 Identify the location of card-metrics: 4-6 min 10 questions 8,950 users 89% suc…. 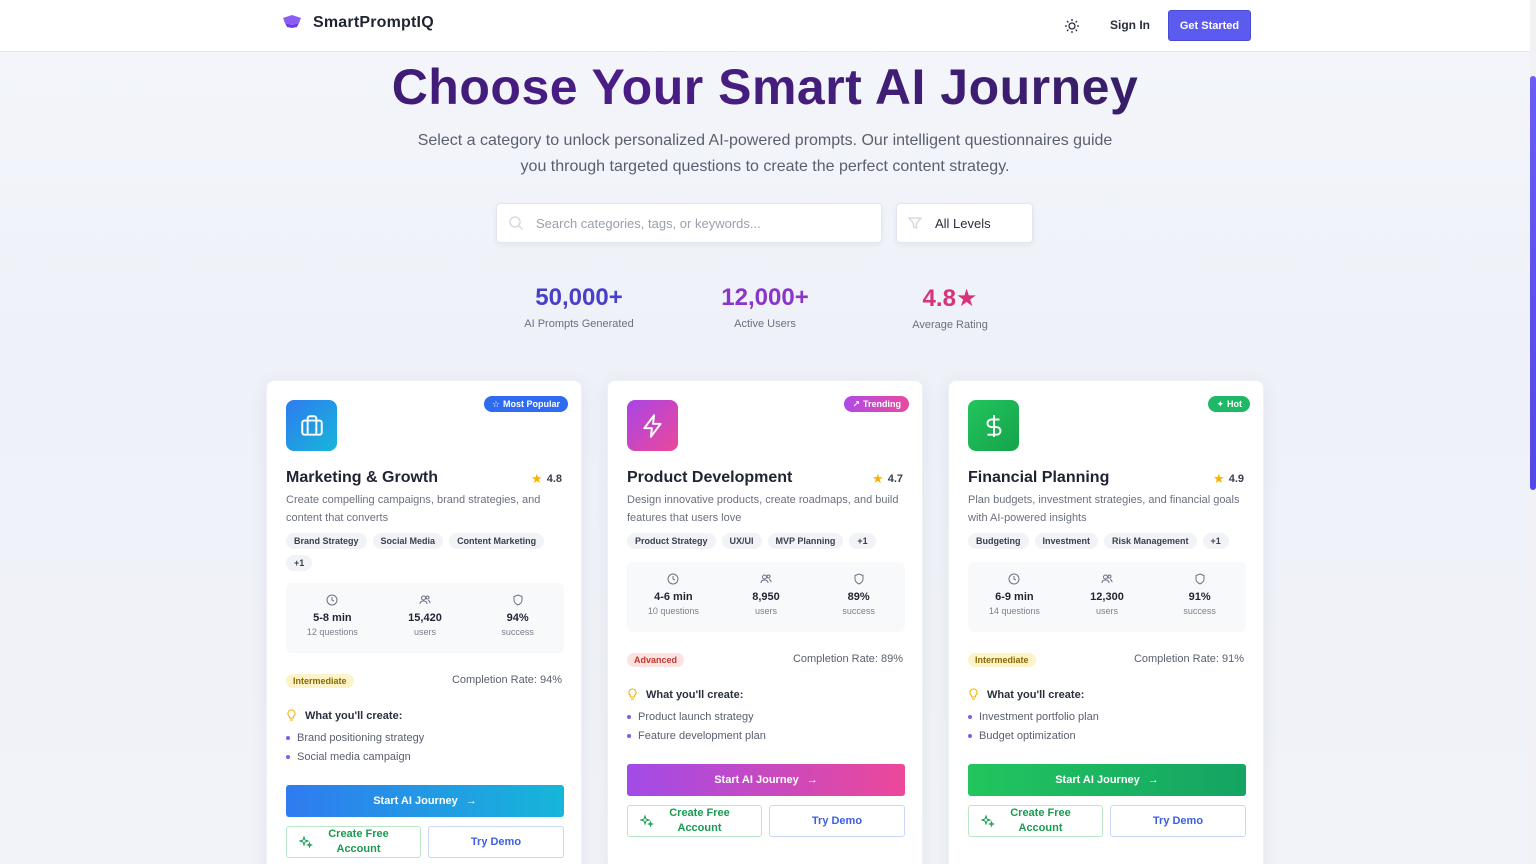
(766, 597).